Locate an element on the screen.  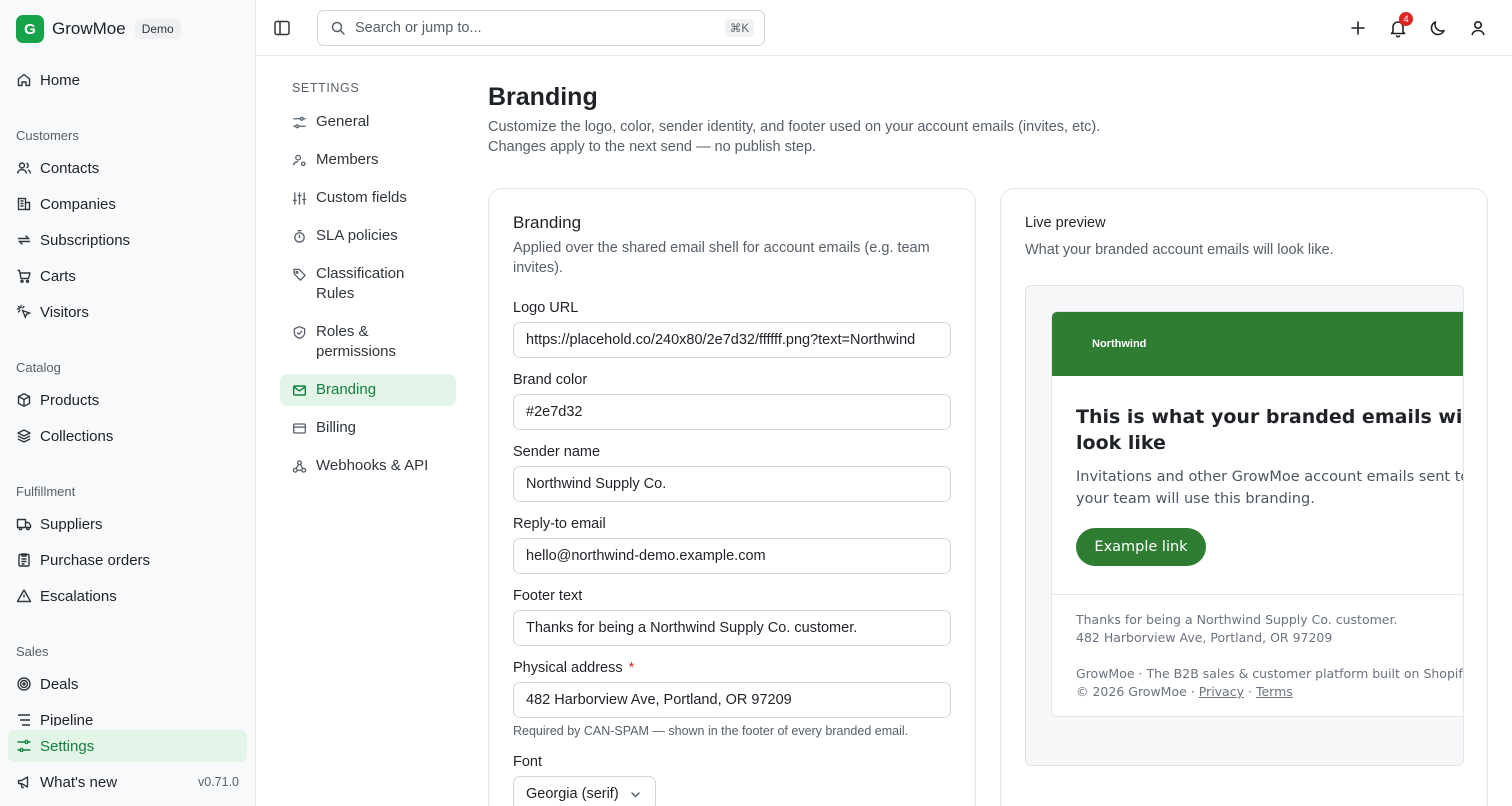
settings-item-sla-policies: SLA policies is located at coordinates (368, 236).